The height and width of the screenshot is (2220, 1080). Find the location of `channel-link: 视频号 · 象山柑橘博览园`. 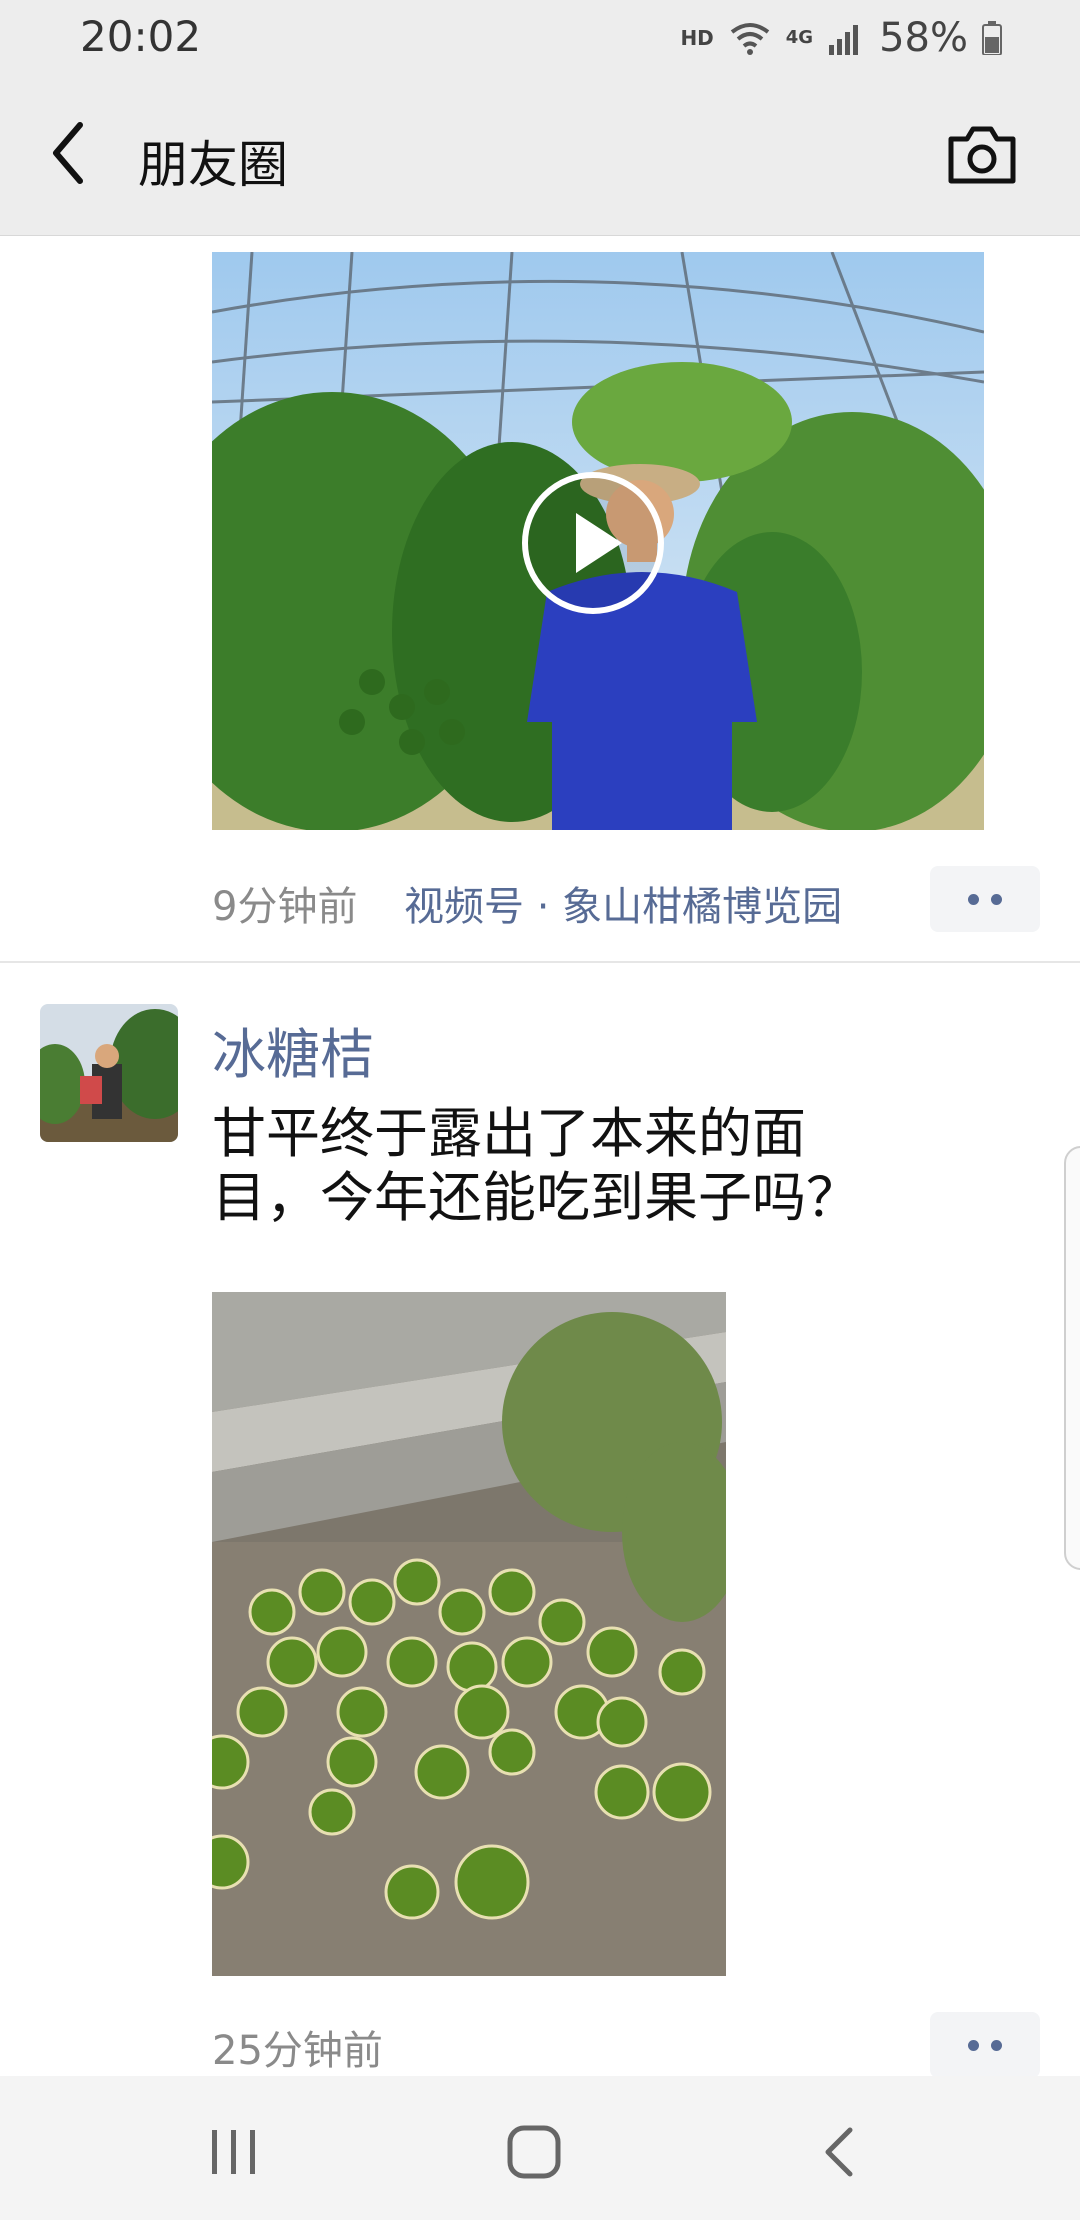

channel-link: 视频号 · 象山柑橘博览园 is located at coordinates (623, 903).